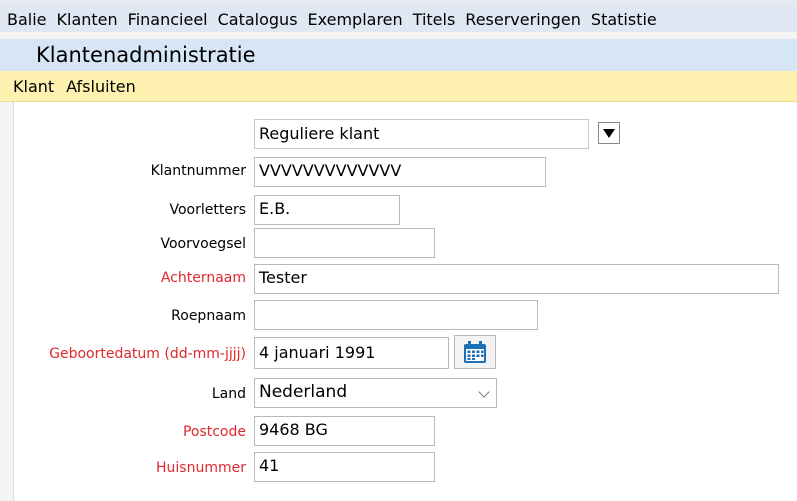 This screenshot has width=797, height=501. Describe the element at coordinates (344, 431) in the screenshot. I see `postcode-field: 9468 BG` at that location.